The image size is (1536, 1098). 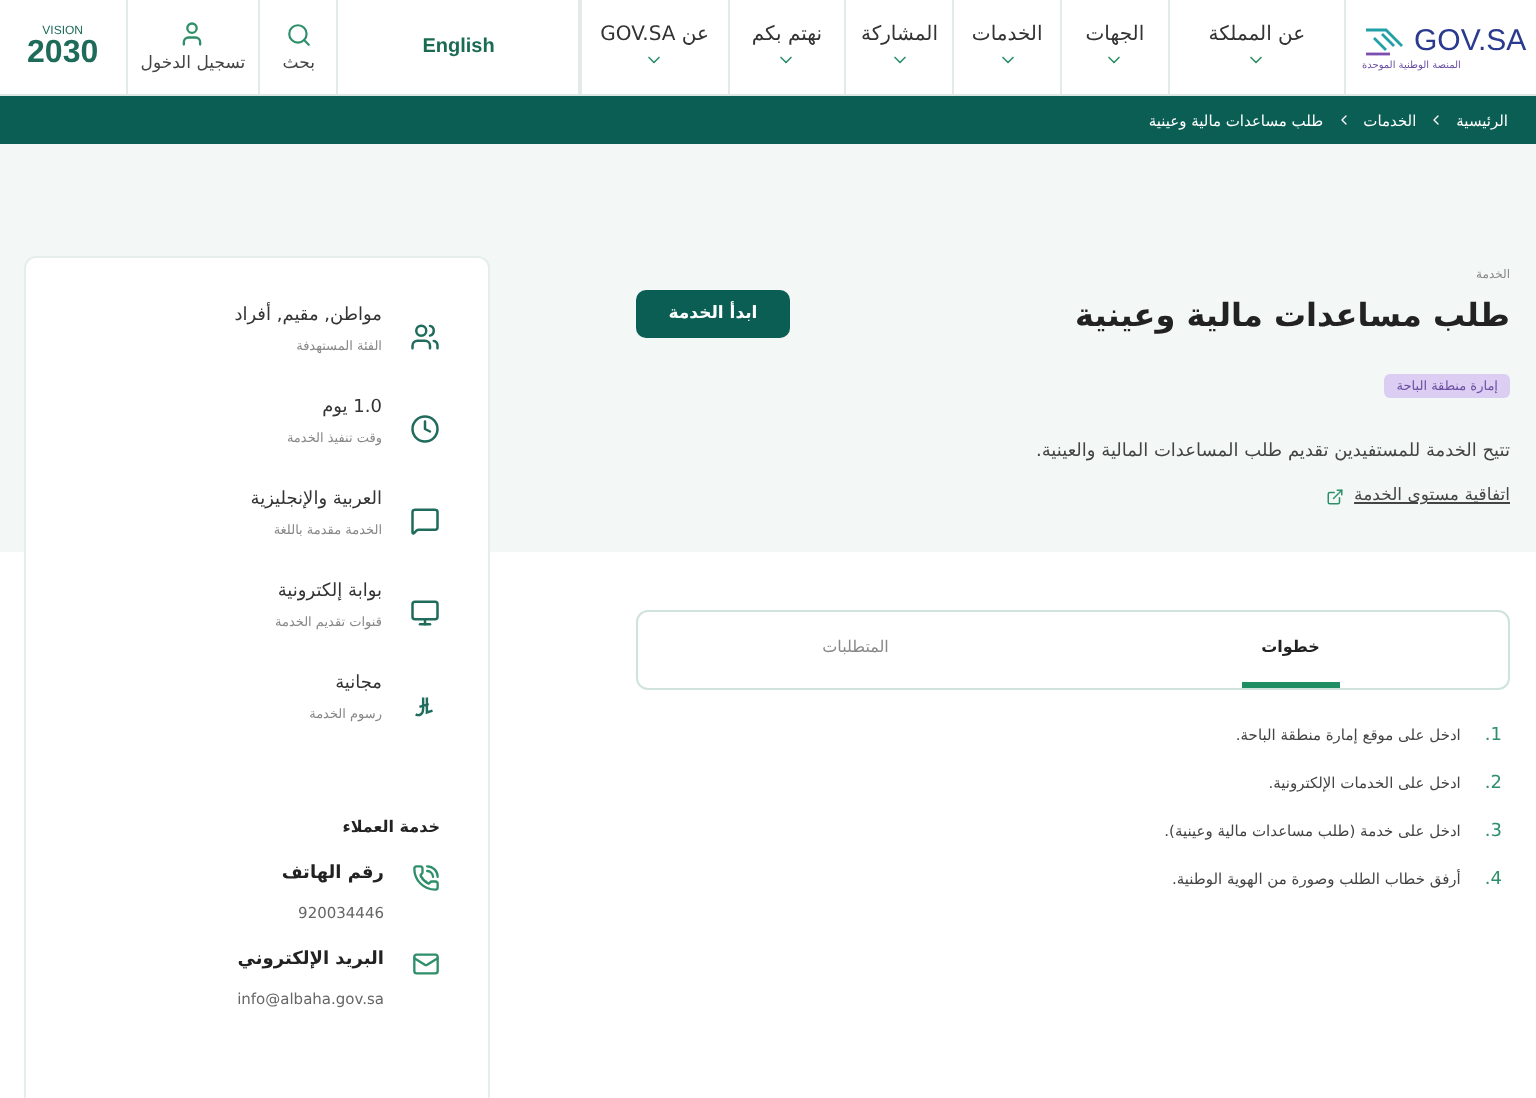 I want to click on phone-icon, so click(x=426, y=878).